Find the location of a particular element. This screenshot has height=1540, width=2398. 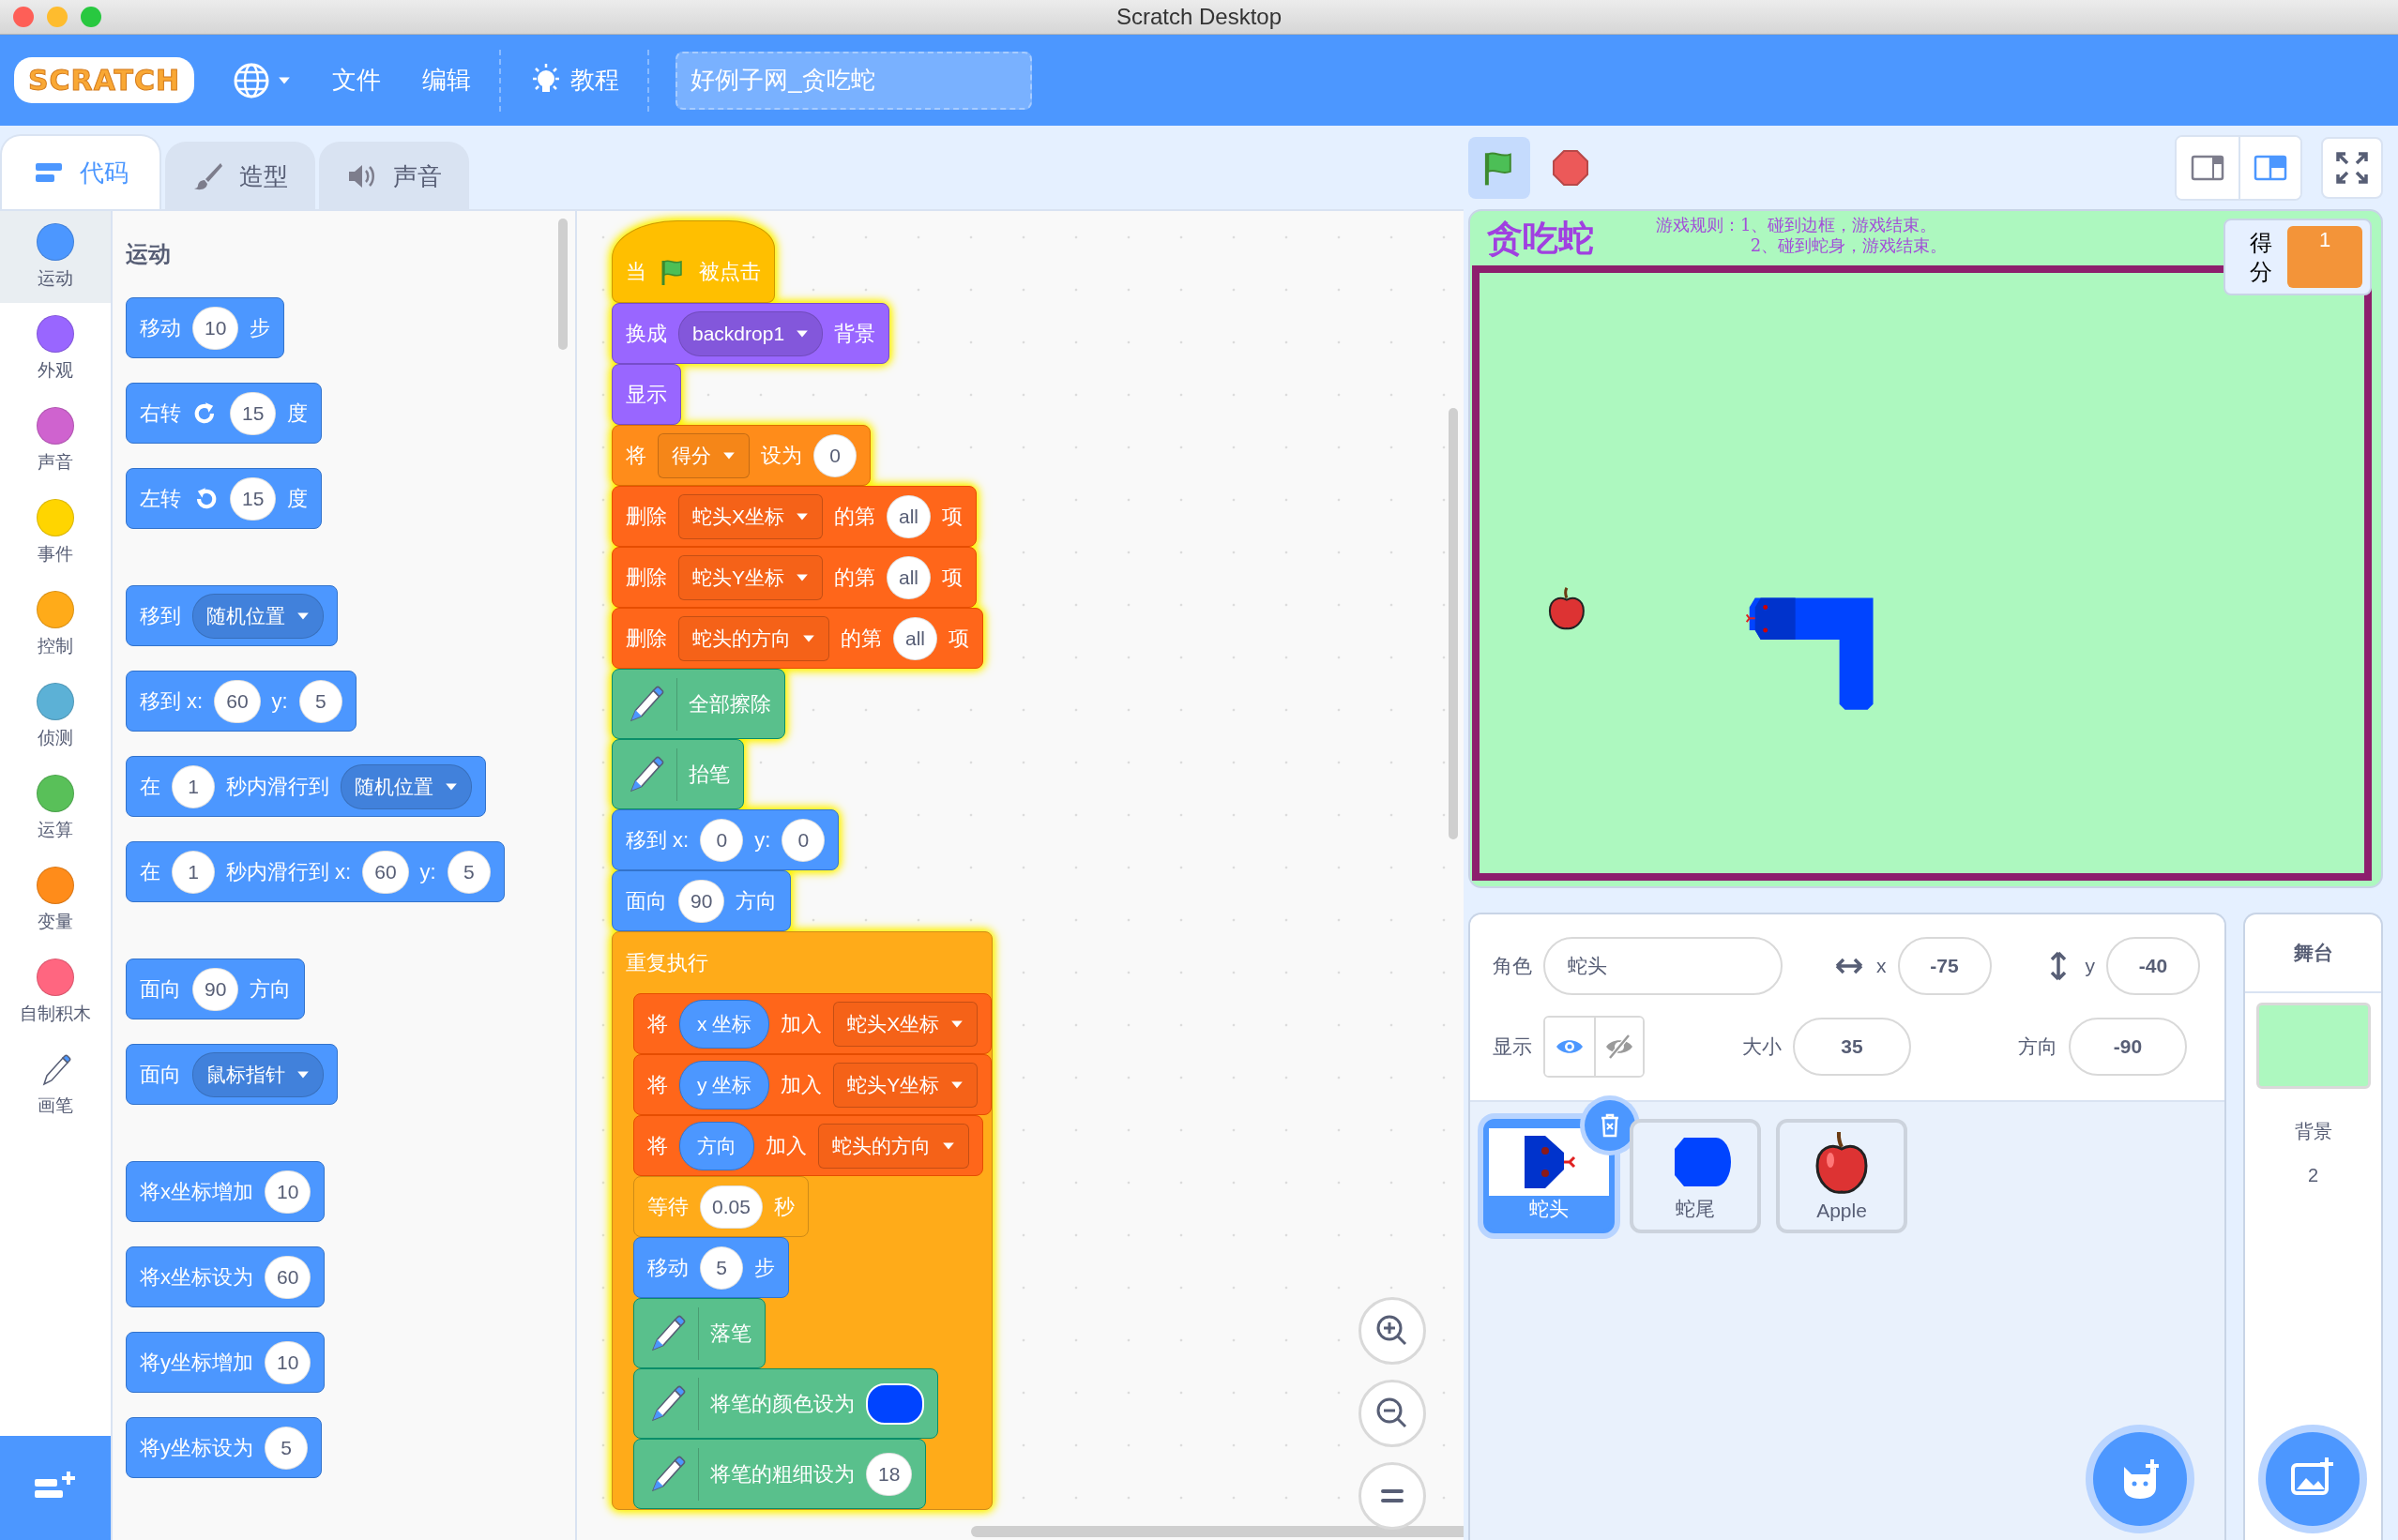

code-block: 移动 10 步 is located at coordinates (205, 327).